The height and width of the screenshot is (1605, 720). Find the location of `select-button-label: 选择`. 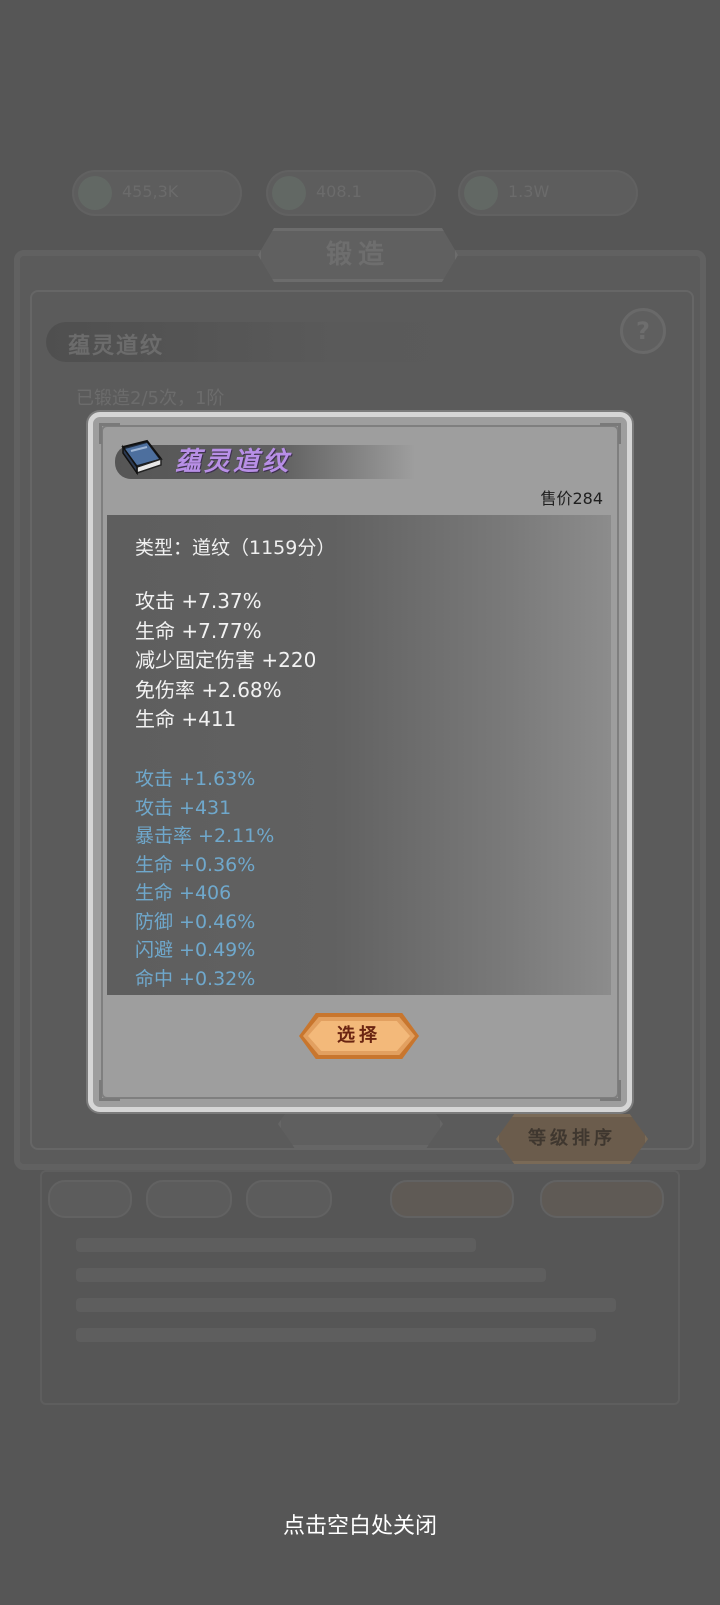

select-button-label: 选择 is located at coordinates (359, 1035).